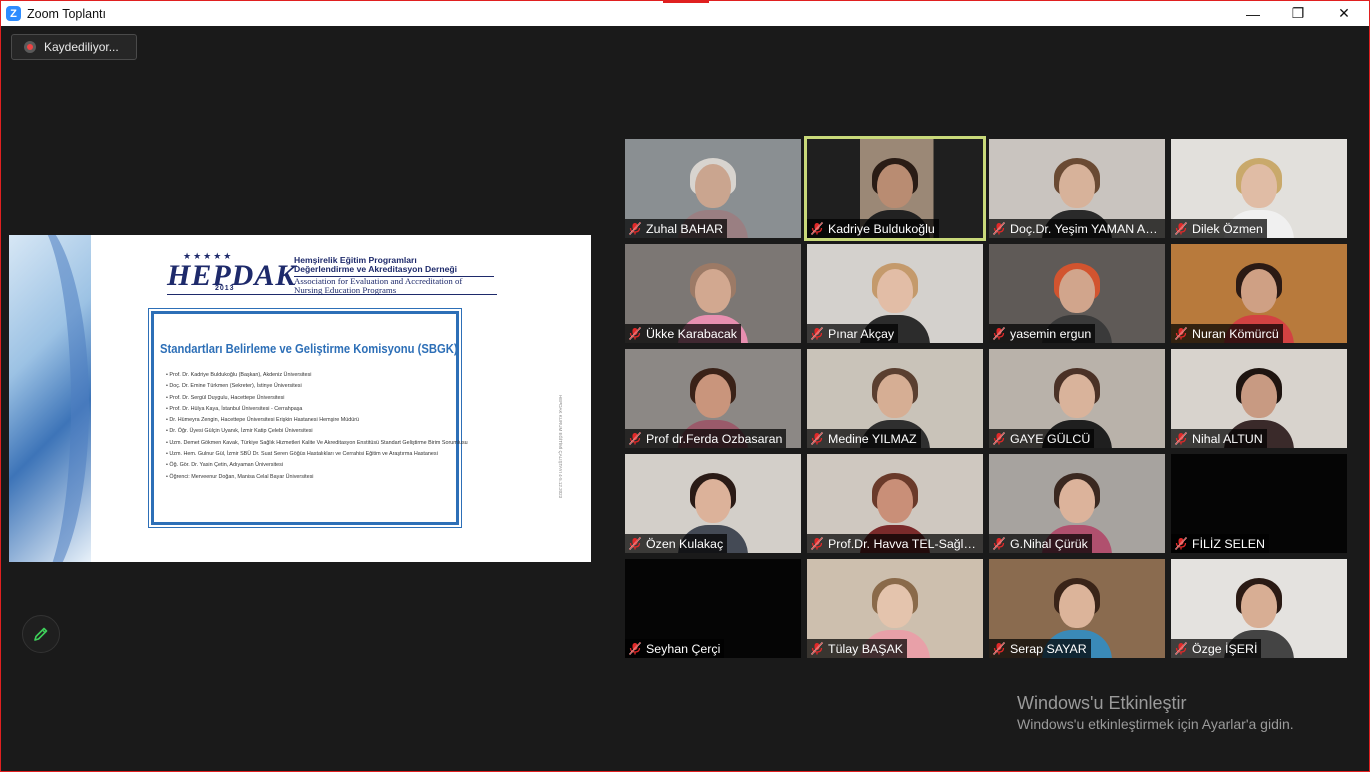 The height and width of the screenshot is (772, 1370). What do you see at coordinates (1225, 648) in the screenshot?
I see `participant-name: Özge İŞERİ` at bounding box center [1225, 648].